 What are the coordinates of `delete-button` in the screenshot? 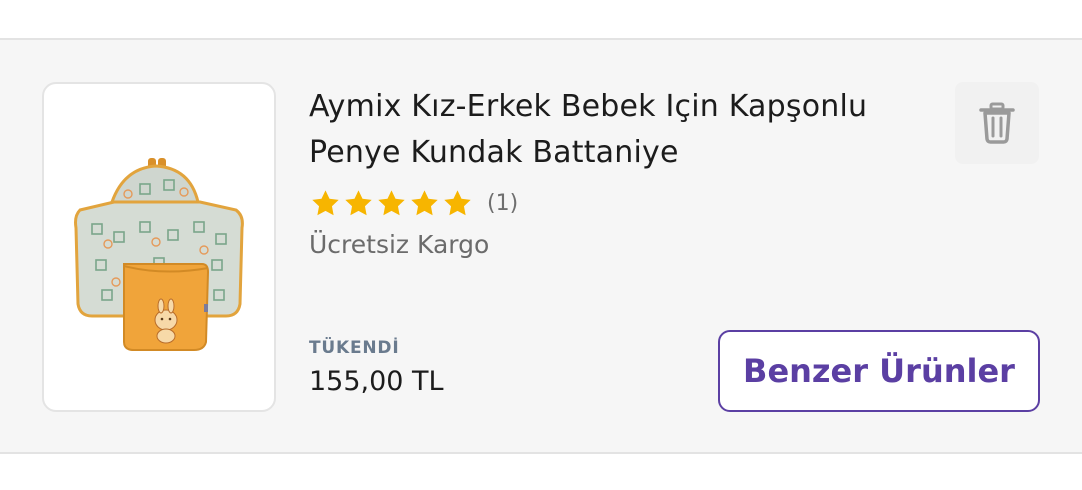 It's located at (997, 123).